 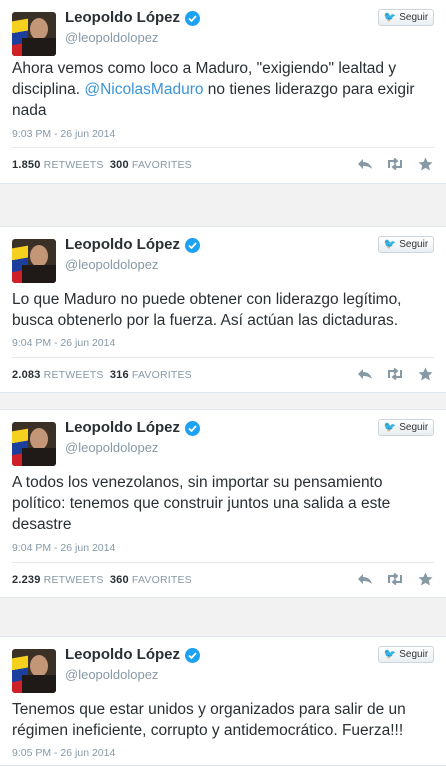 What do you see at coordinates (63, 134) in the screenshot?
I see `tweet-timestamp: 9:03 PM - 26 jun 2014` at bounding box center [63, 134].